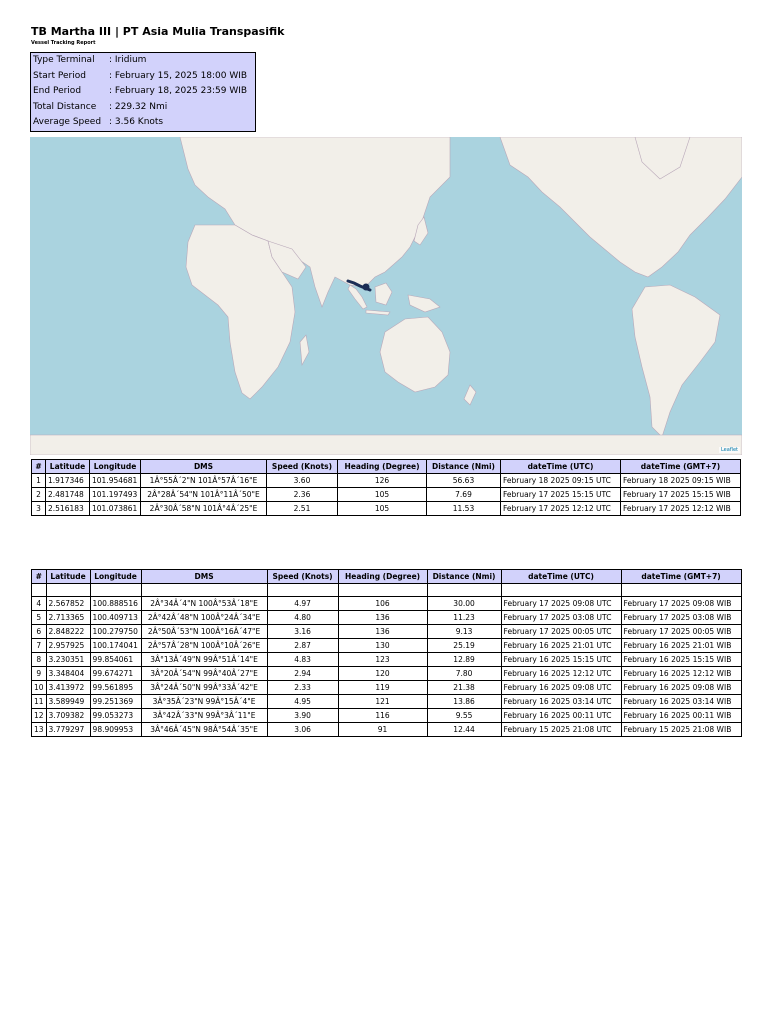  I want to click on summary-value: : February 15, 2025 18:00 WIB, so click(178, 75).